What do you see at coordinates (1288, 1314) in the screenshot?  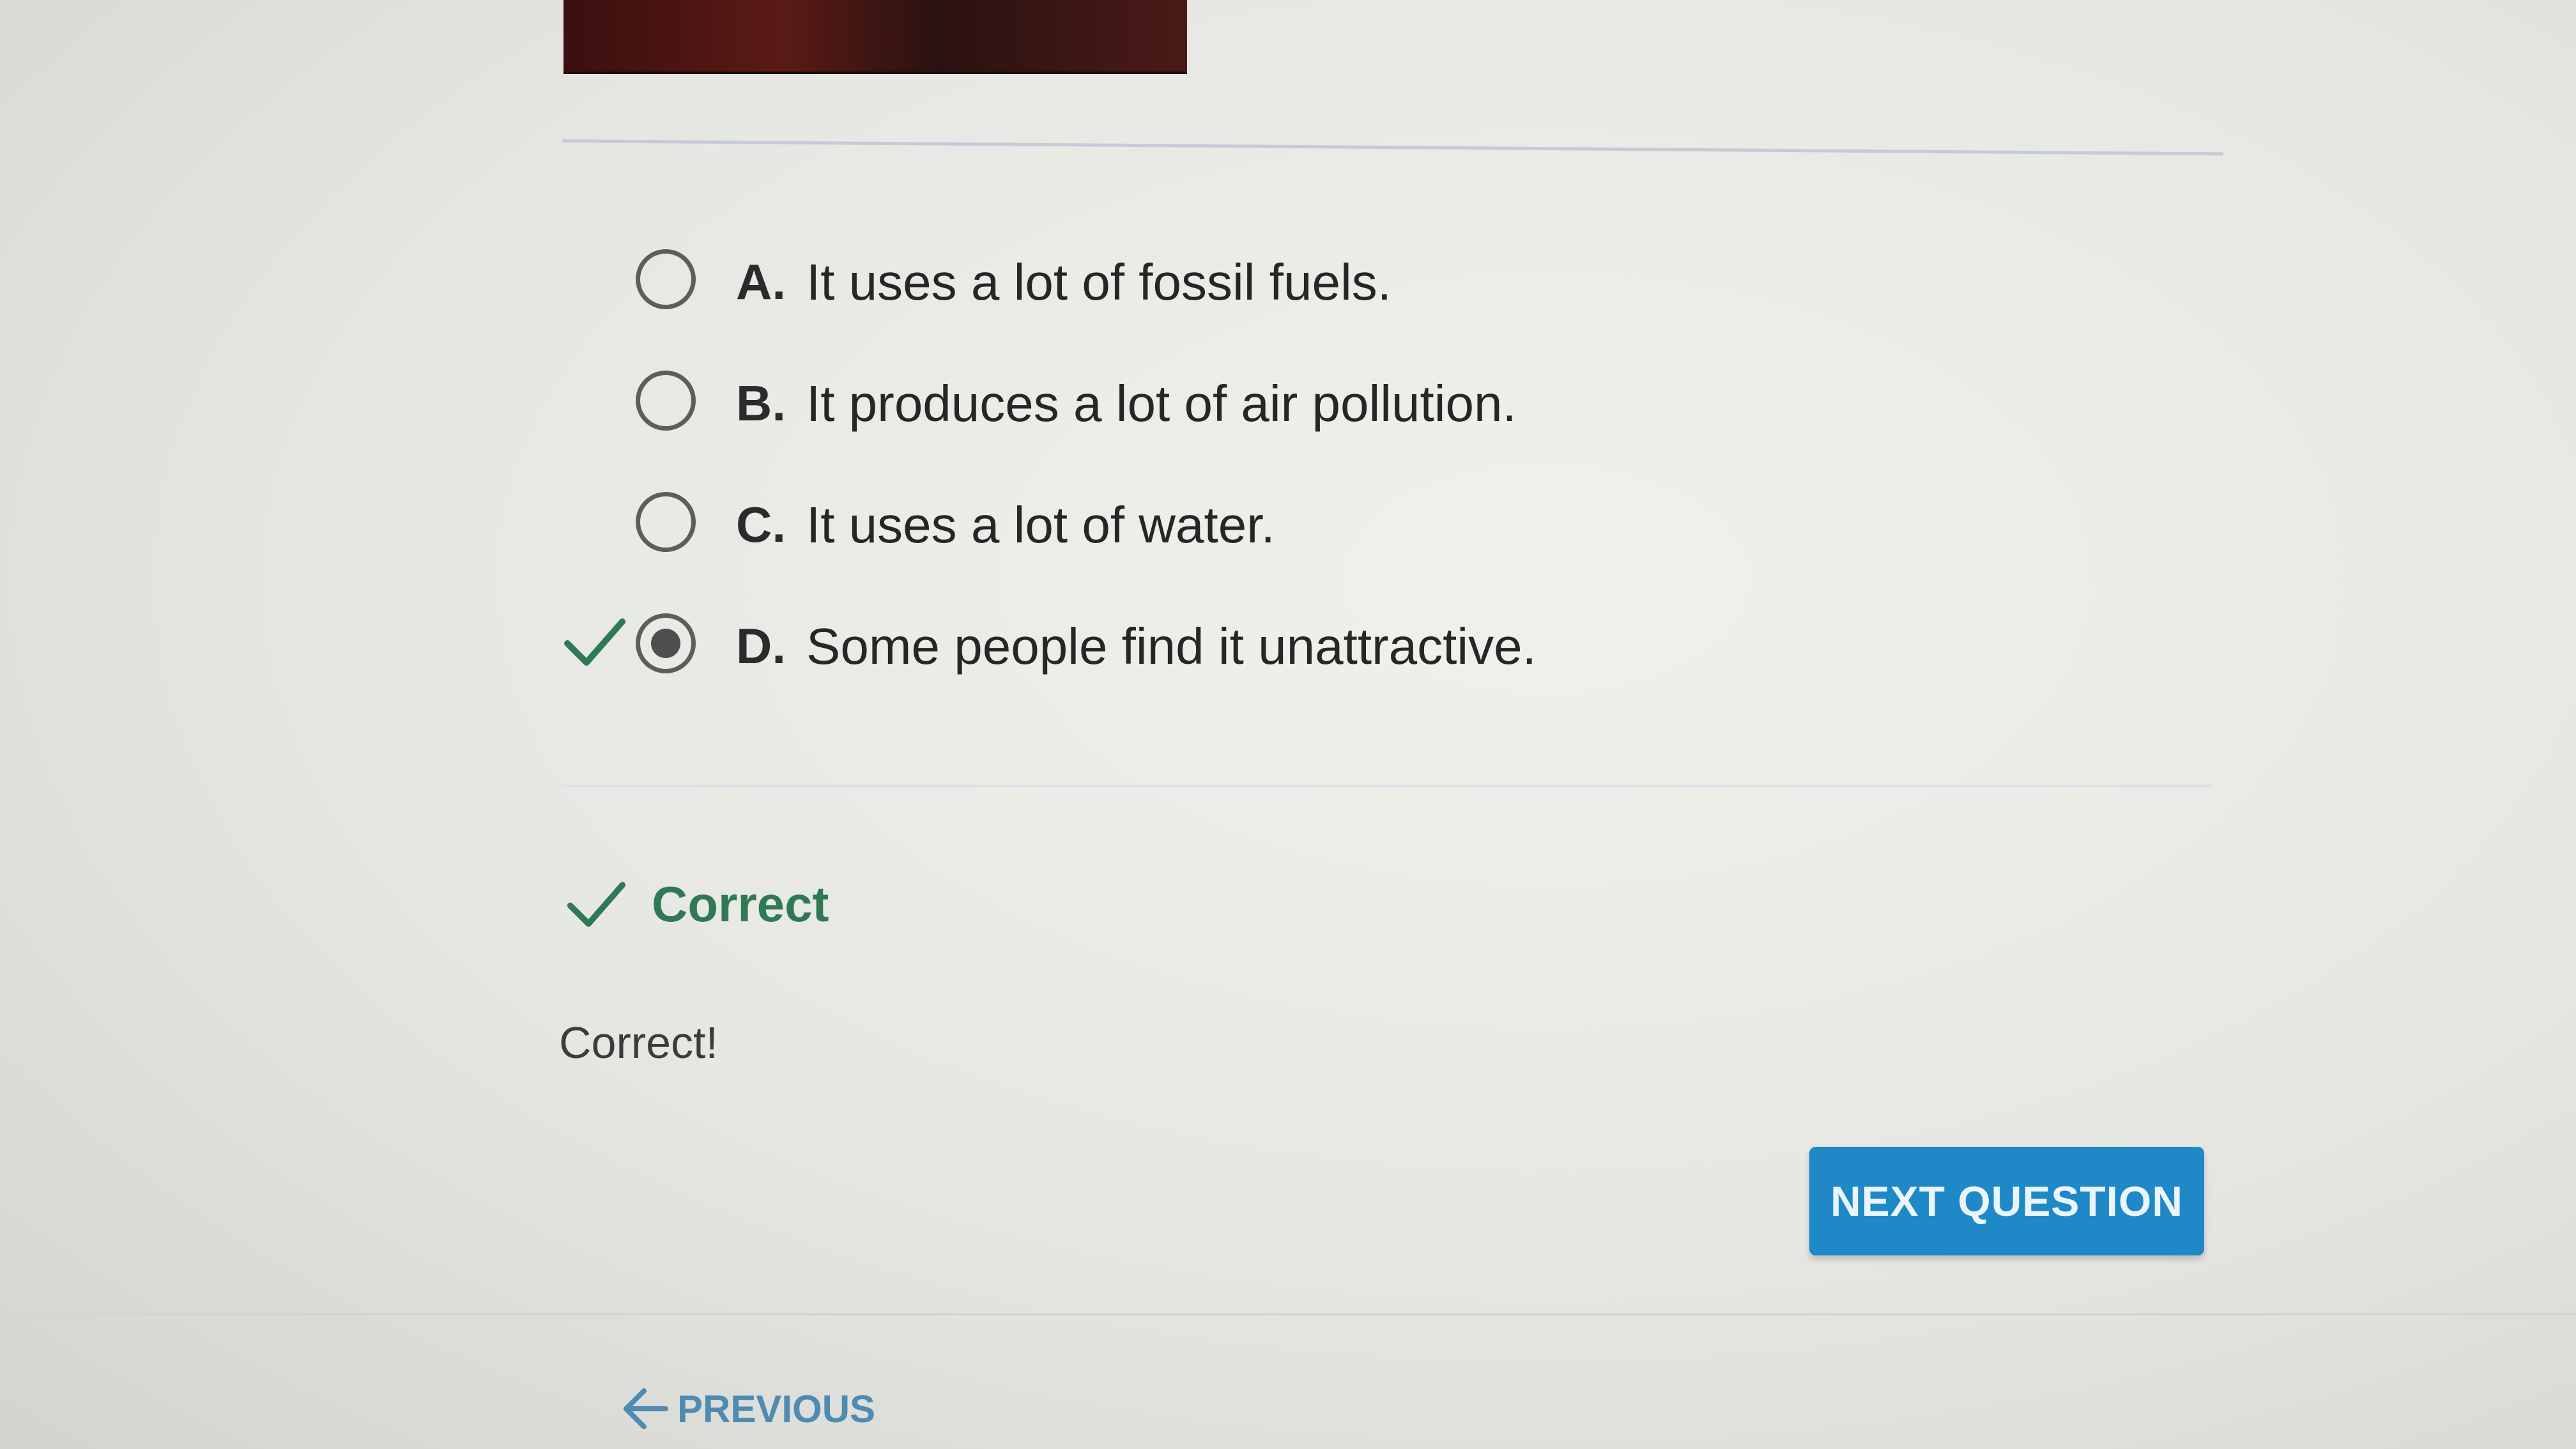 I see `divider-bottom` at bounding box center [1288, 1314].